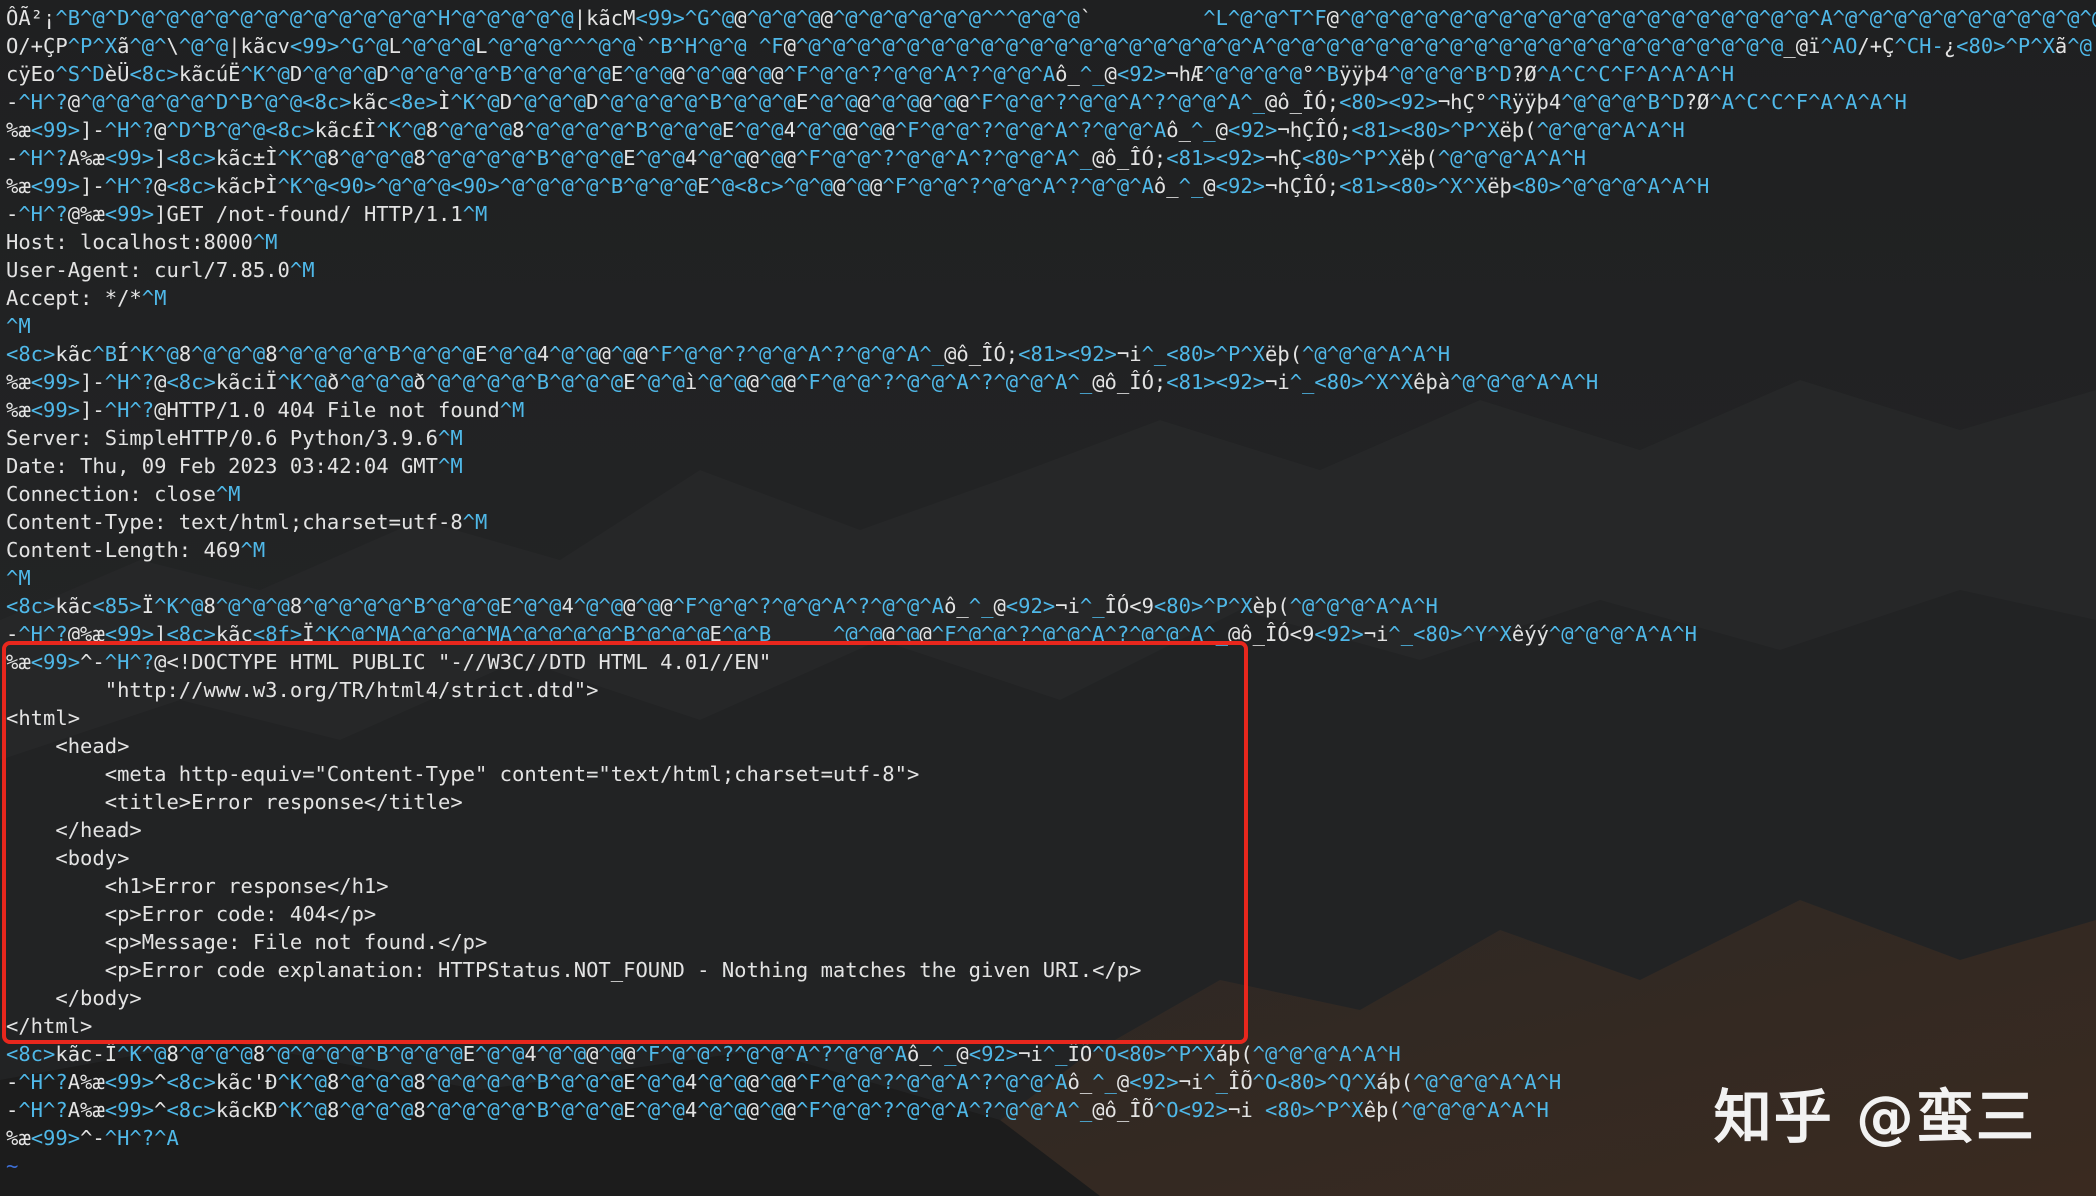 The width and height of the screenshot is (2096, 1196). Describe the element at coordinates (247, 942) in the screenshot. I see `terminal-text: <p>Message: File not found.</p>` at that location.